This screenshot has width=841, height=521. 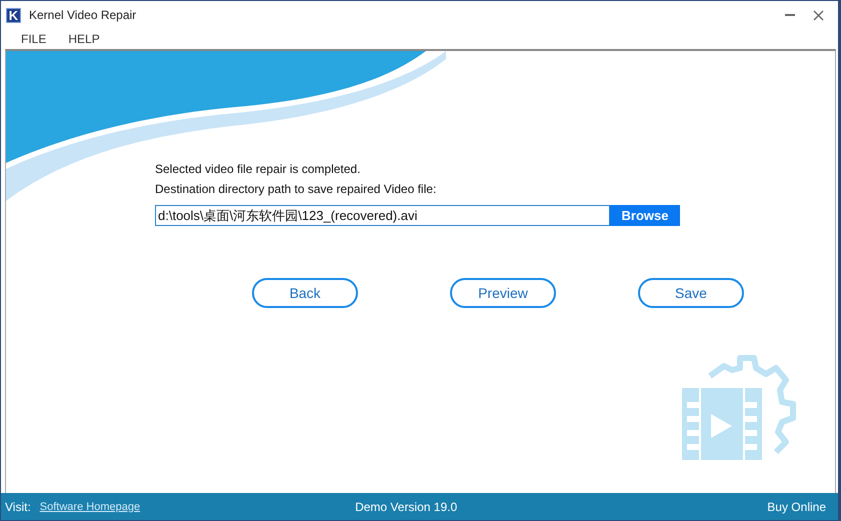 What do you see at coordinates (84, 39) in the screenshot?
I see `menu-item: HELP` at bounding box center [84, 39].